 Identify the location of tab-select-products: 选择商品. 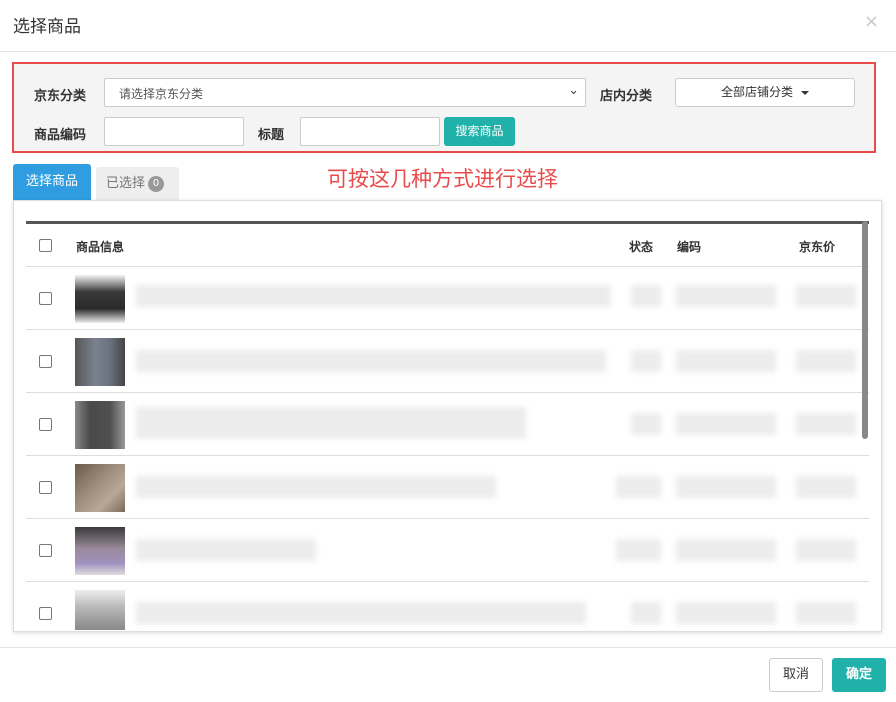
(52, 182).